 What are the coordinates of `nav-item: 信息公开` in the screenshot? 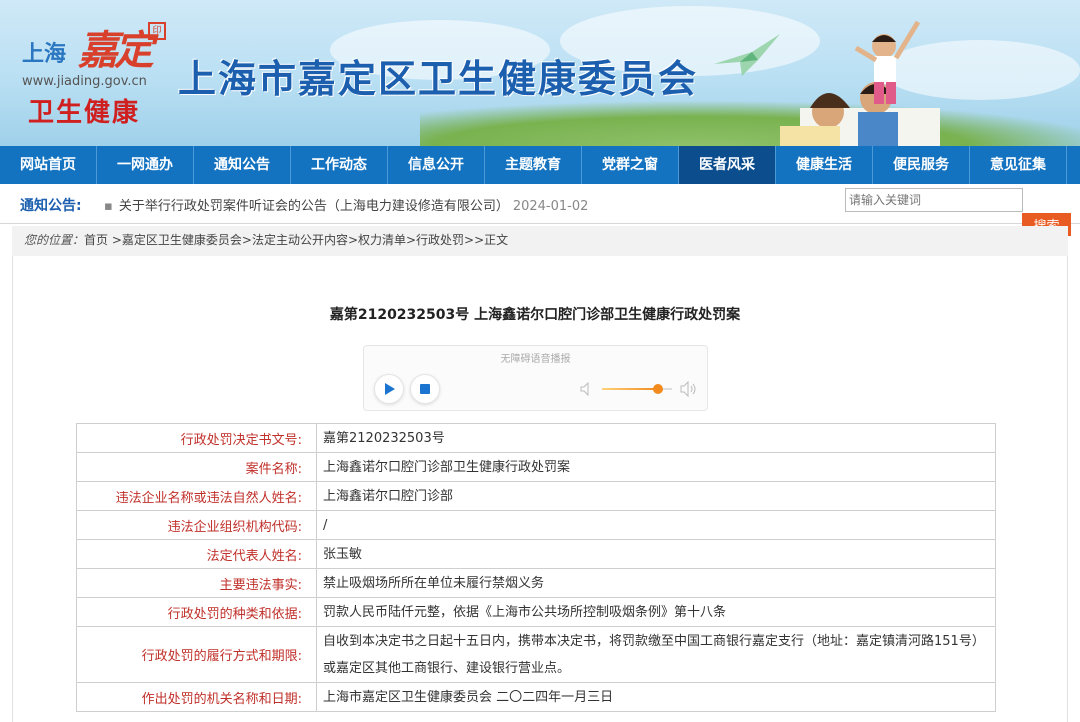 It's located at (436, 165).